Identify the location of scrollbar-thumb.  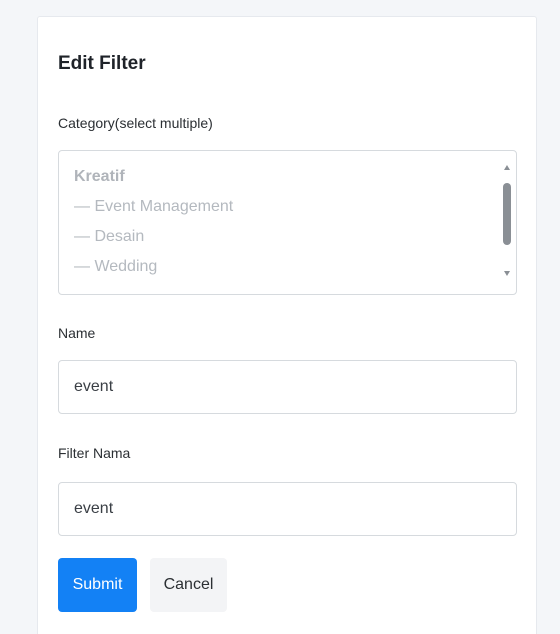
(507, 214).